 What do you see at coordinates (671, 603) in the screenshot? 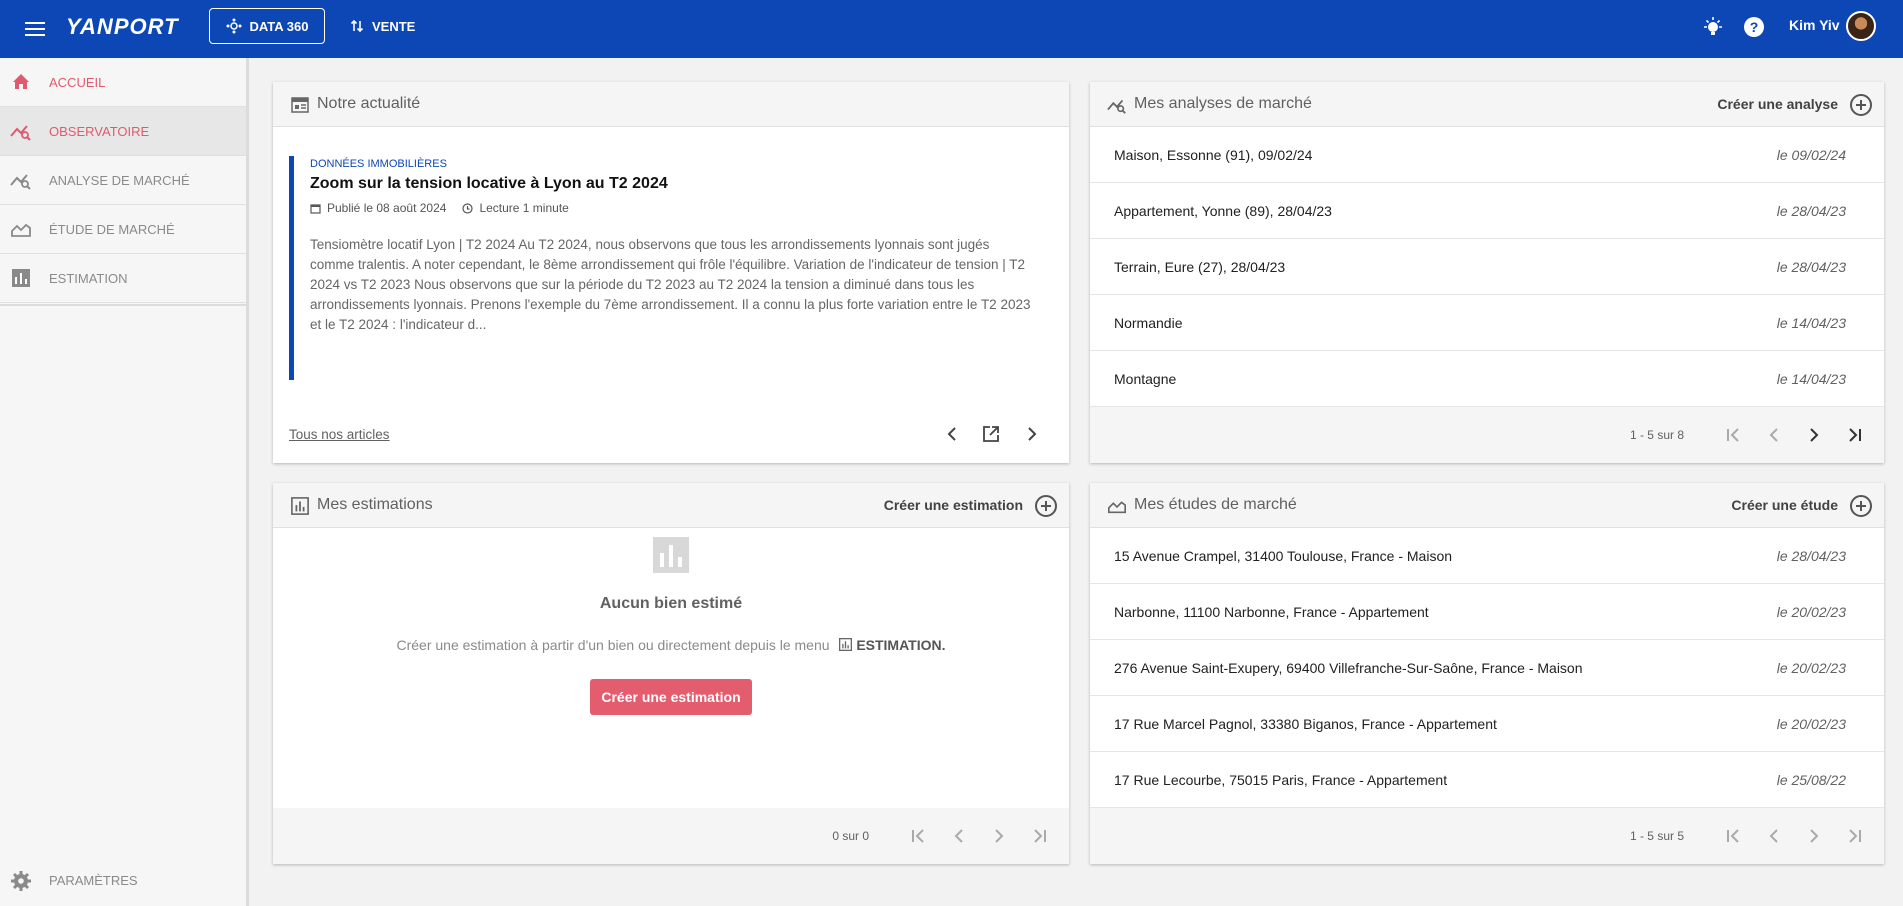
I see `empty-state-title: Aucun bien estimé` at bounding box center [671, 603].